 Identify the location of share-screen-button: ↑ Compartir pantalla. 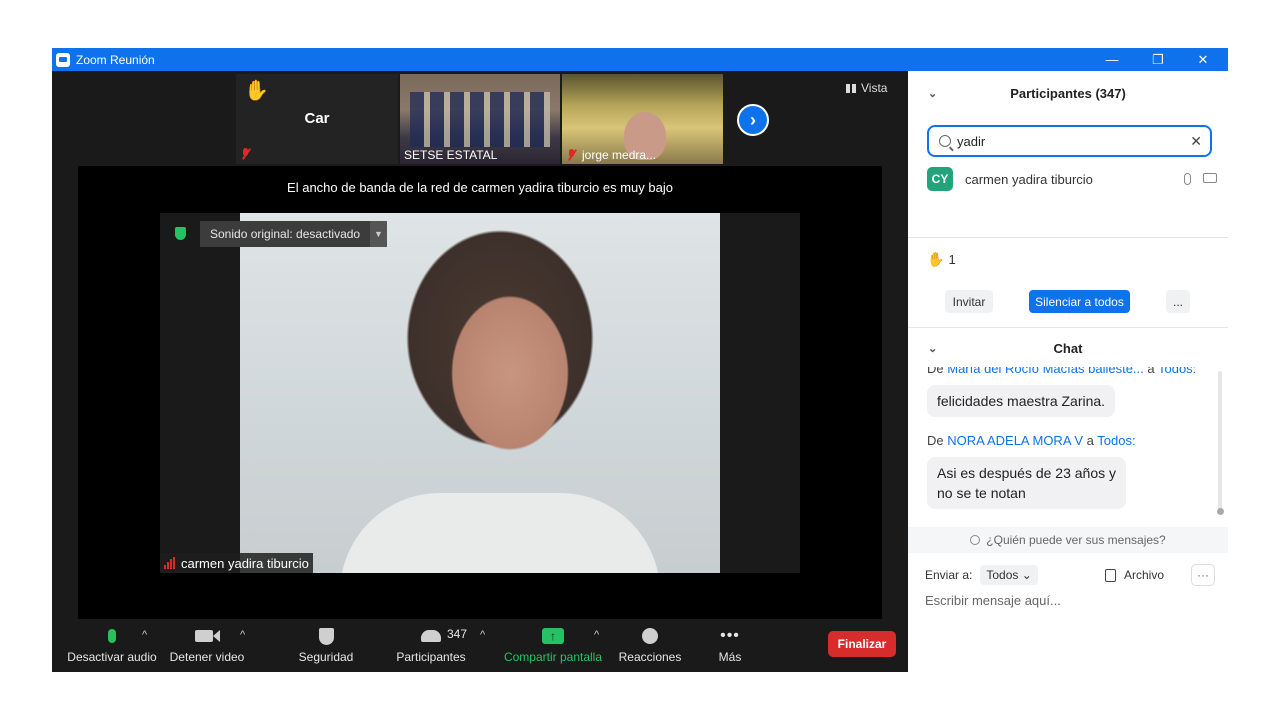
(553, 647).